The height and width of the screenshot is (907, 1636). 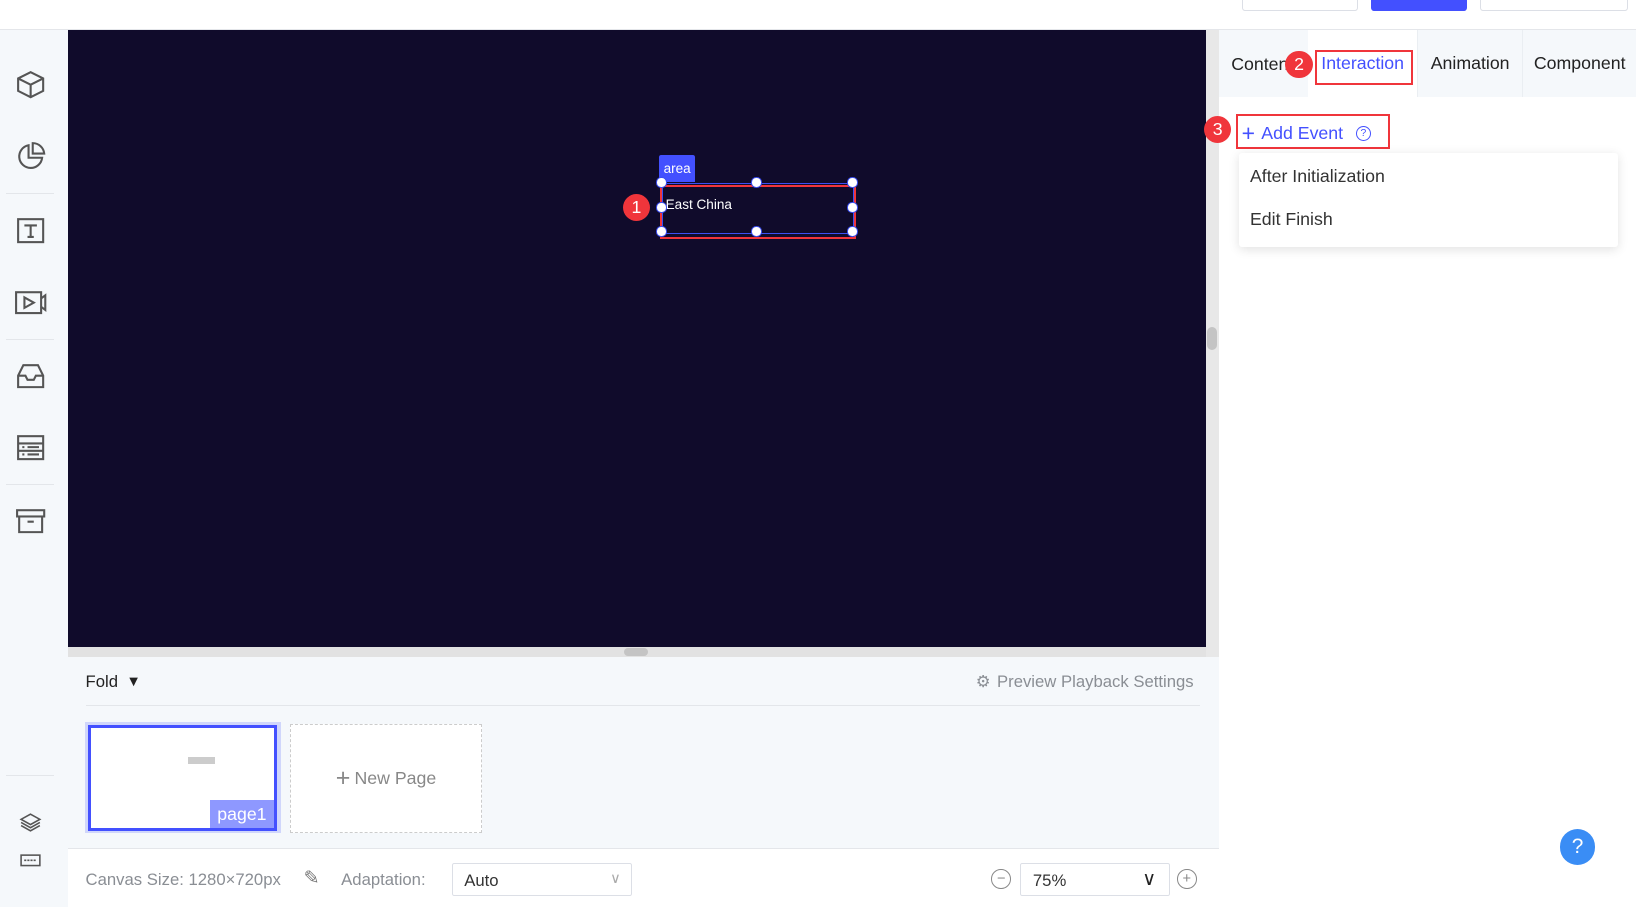 I want to click on event-dropdown: After Initialization Edit Finish, so click(x=1428, y=200).